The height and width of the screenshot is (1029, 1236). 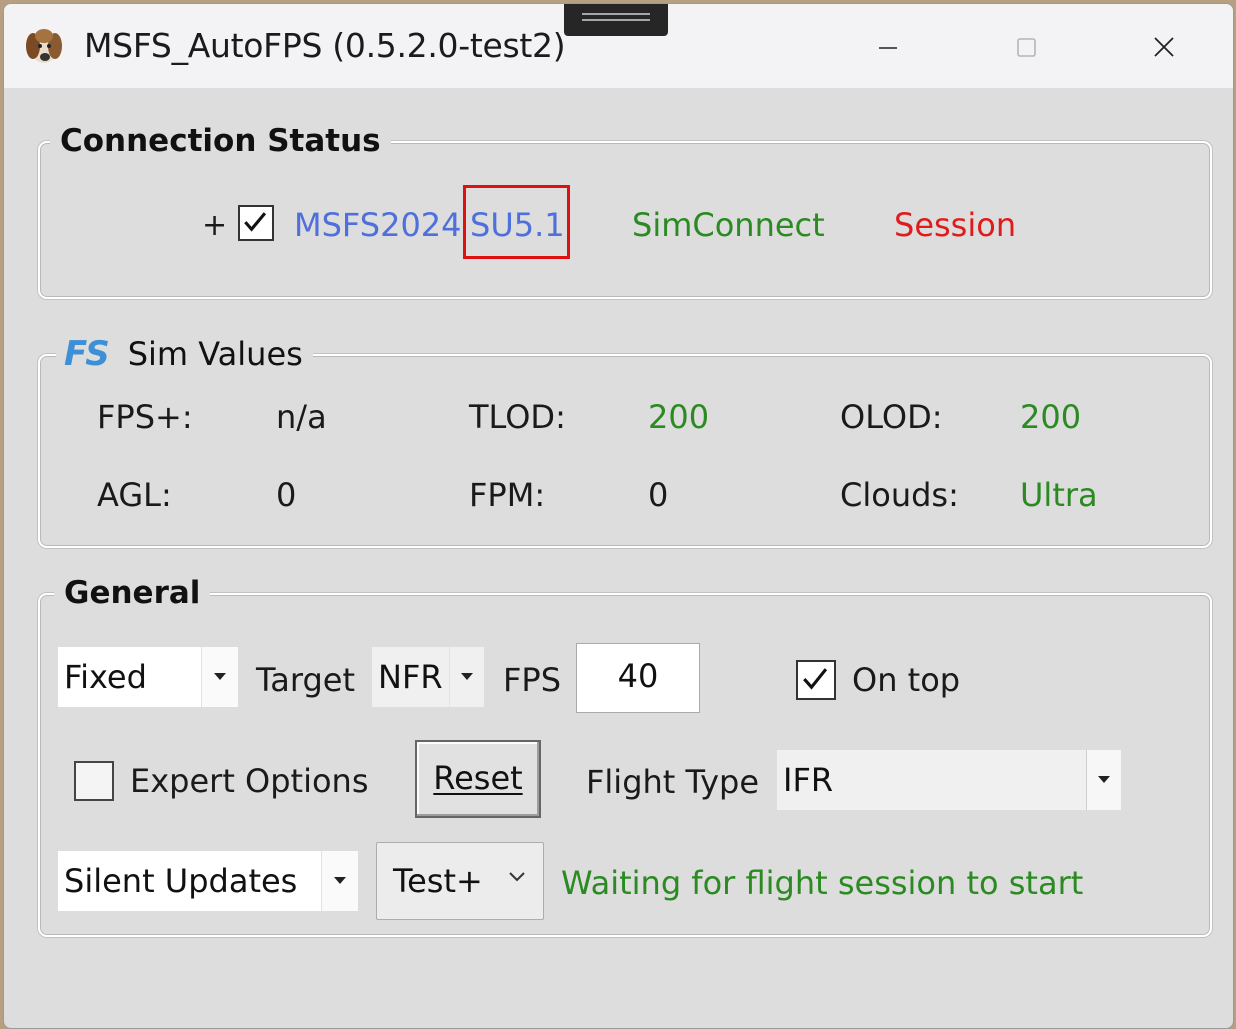 What do you see at coordinates (1051, 417) in the screenshot?
I see `olod-value: 200` at bounding box center [1051, 417].